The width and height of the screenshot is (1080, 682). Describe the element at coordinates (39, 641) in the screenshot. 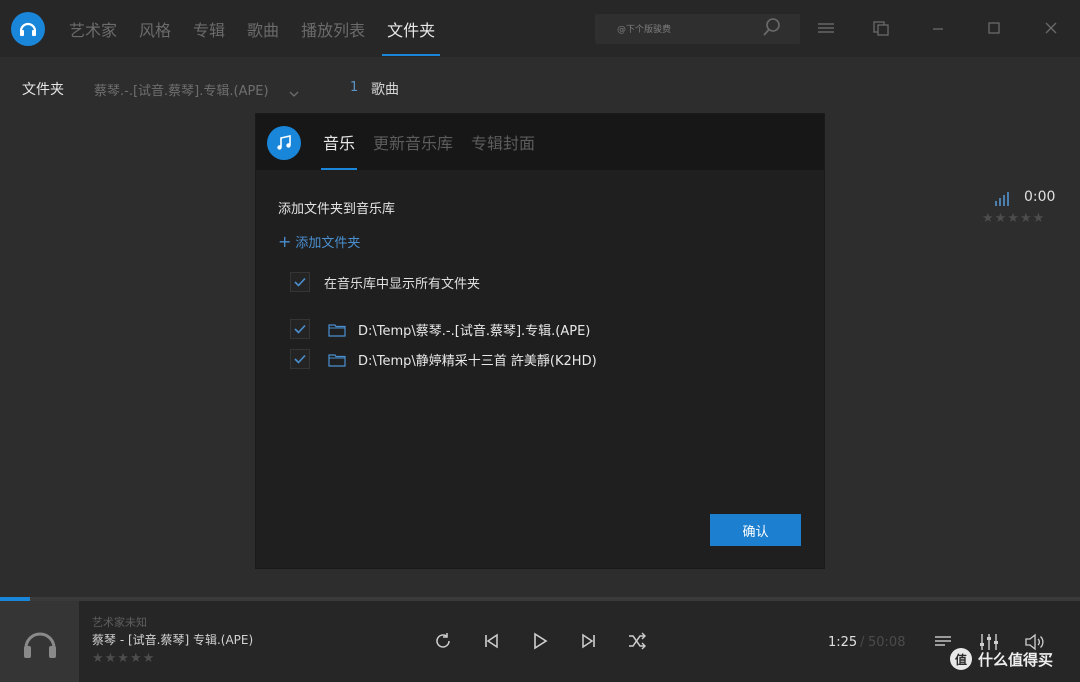

I see `album-cover` at that location.